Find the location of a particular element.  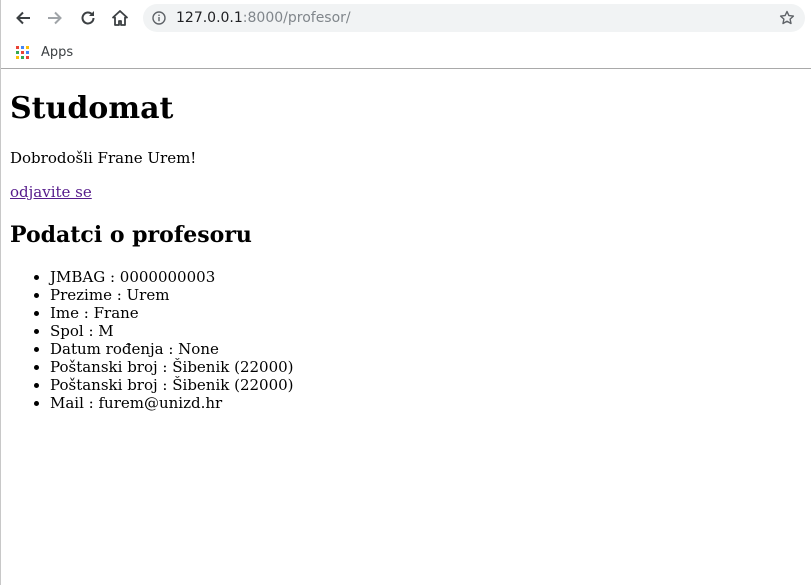

home-icon is located at coordinates (120, 18).